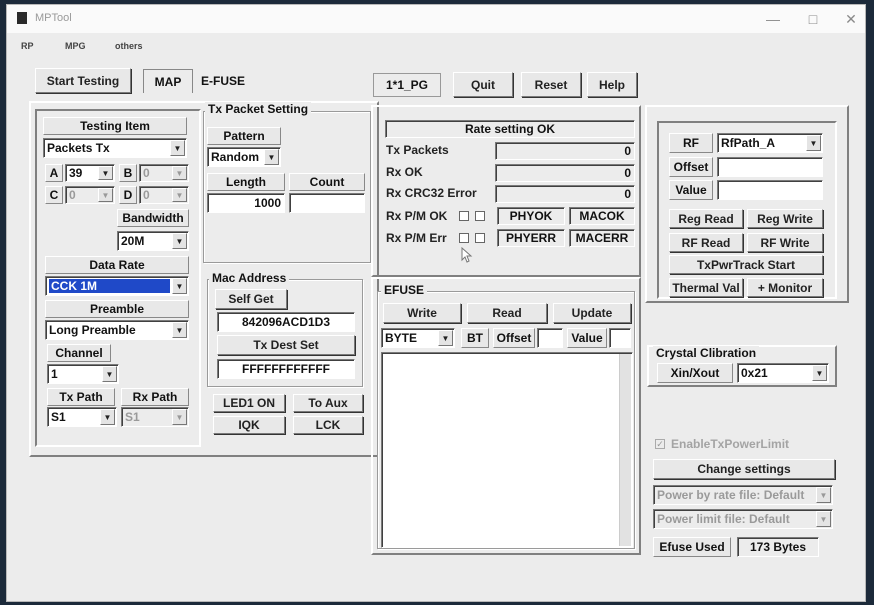 This screenshot has width=874, height=605. What do you see at coordinates (90, 195) in the screenshot?
I see `c-select: 0 ▼` at bounding box center [90, 195].